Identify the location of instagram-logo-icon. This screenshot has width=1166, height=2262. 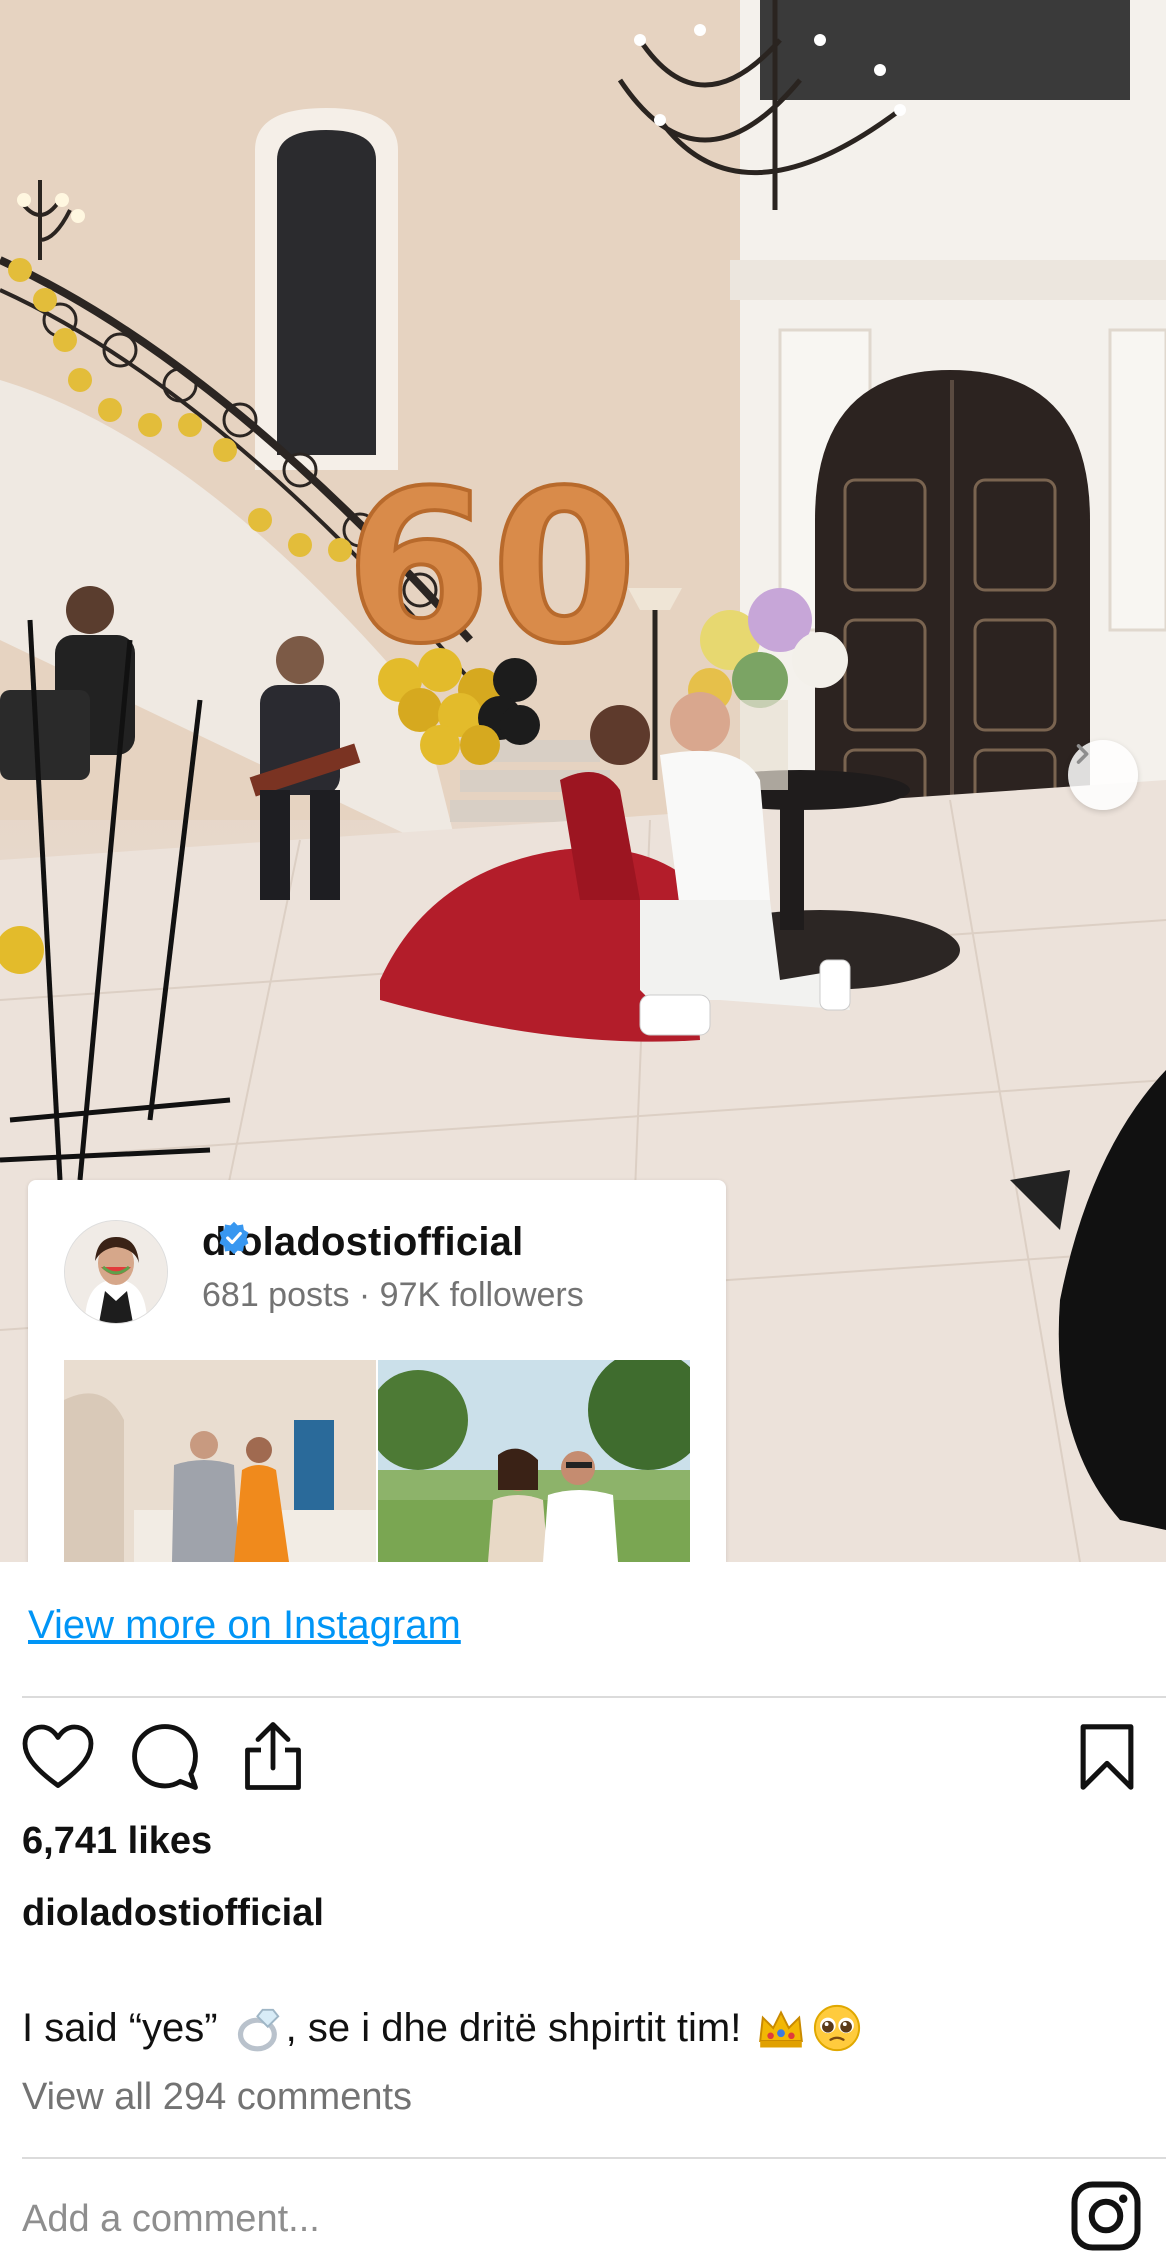
(1106, 2216).